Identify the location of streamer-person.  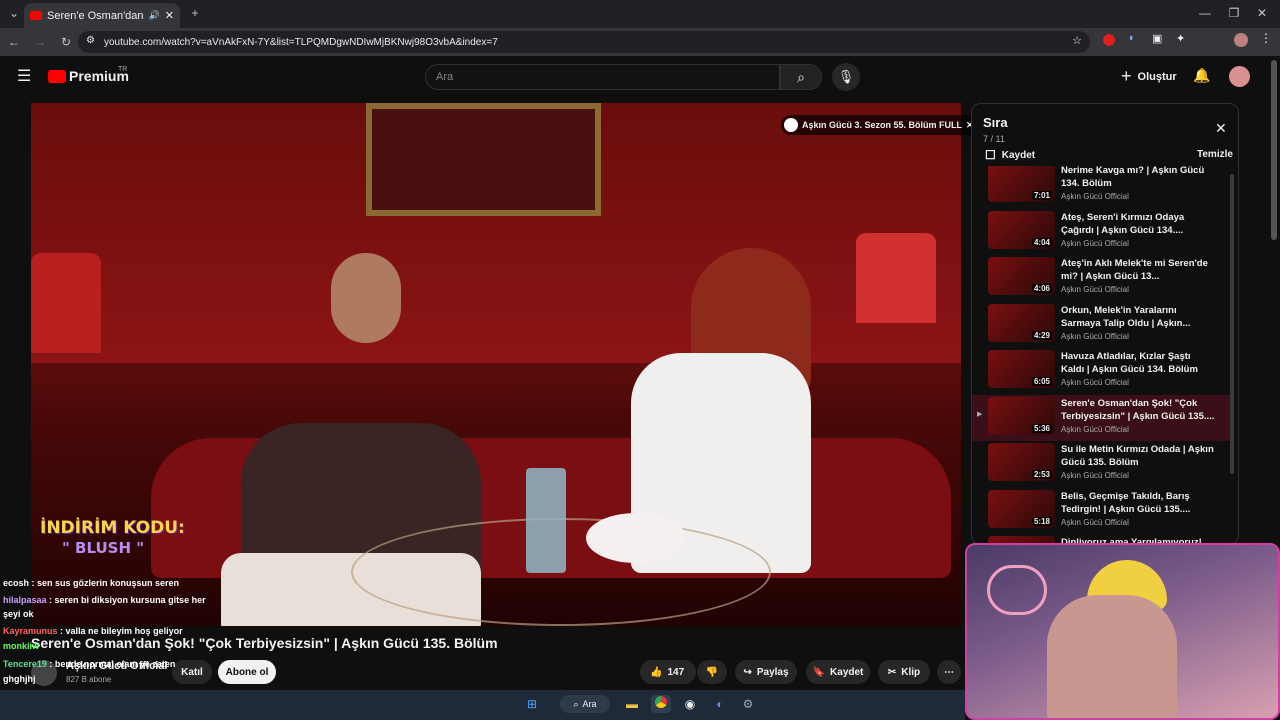
(1112, 656).